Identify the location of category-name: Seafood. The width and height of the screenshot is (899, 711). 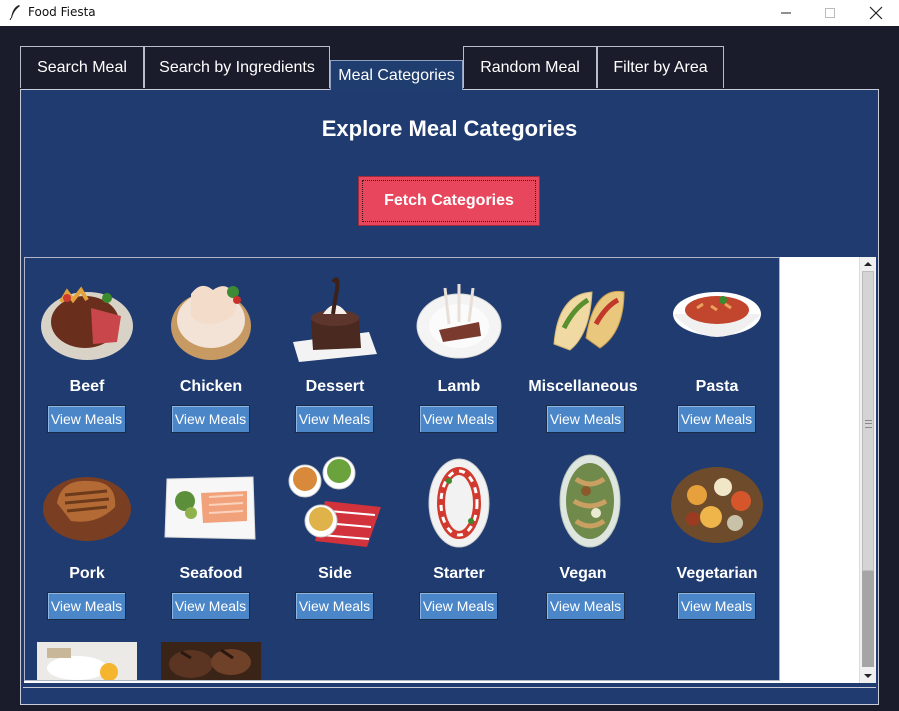
(211, 573).